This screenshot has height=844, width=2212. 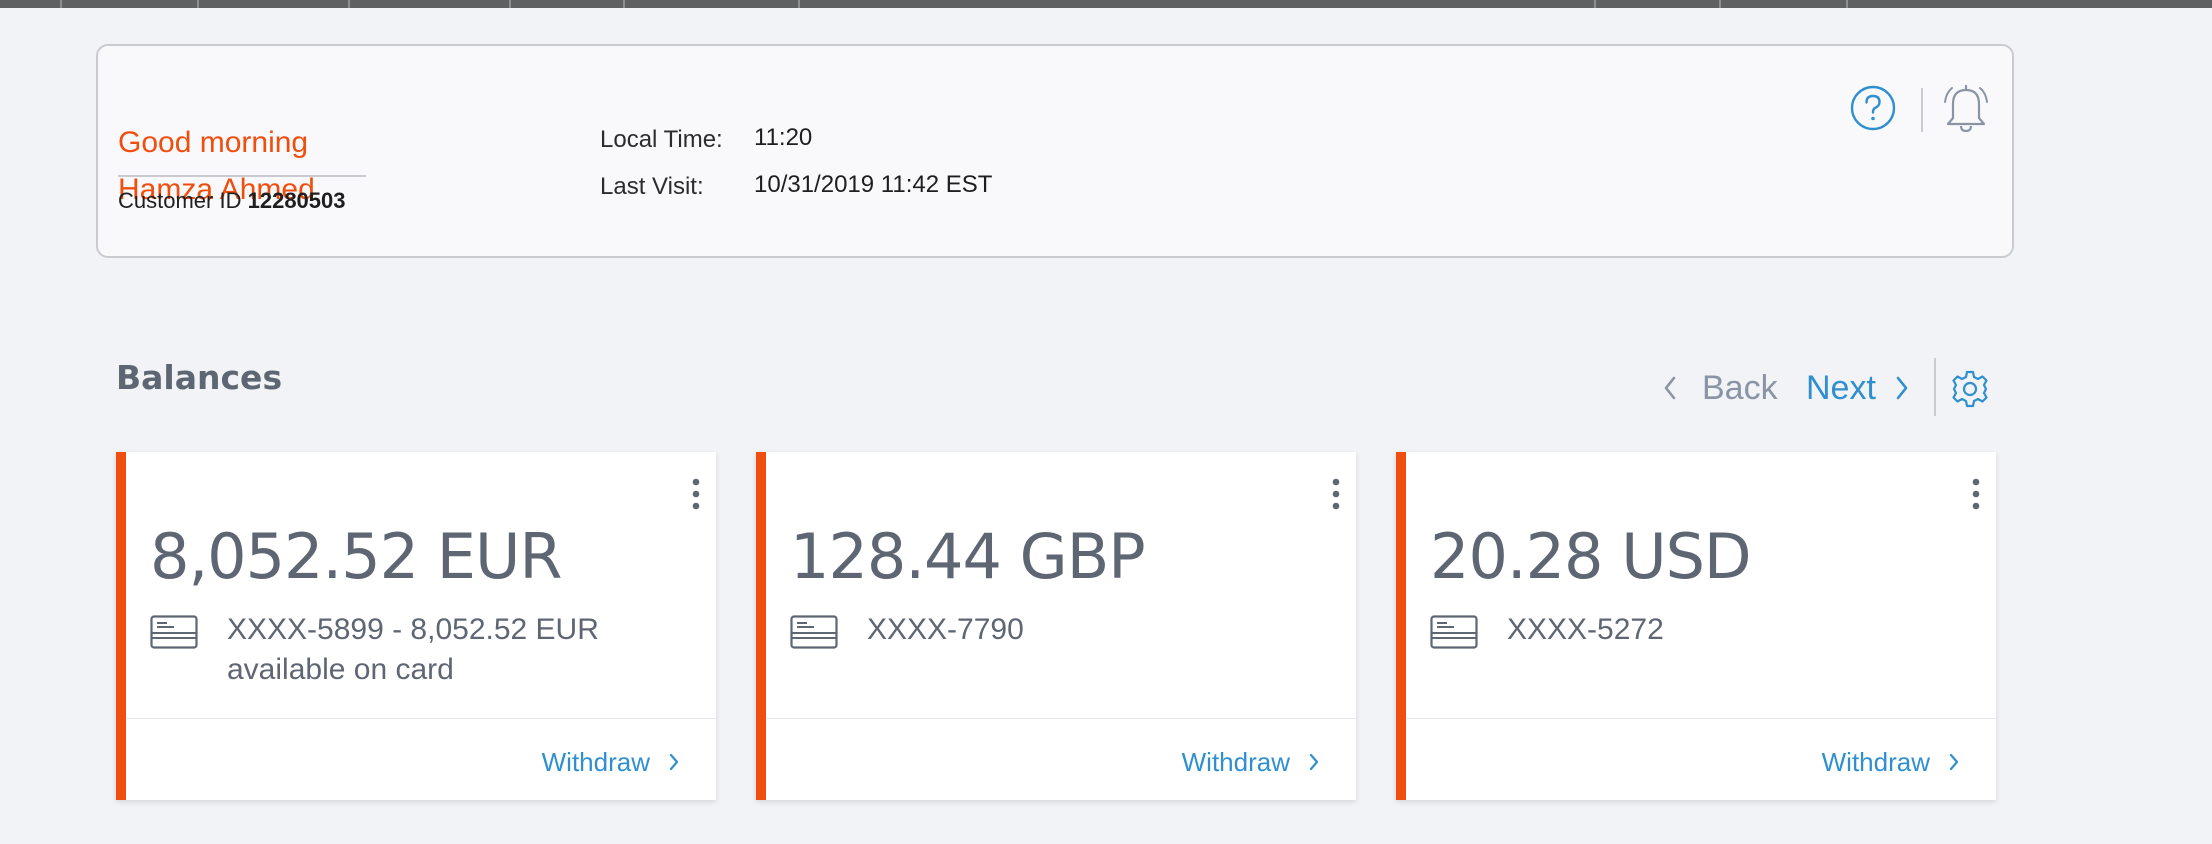 I want to click on account-info: XXXX-5272, so click(x=1585, y=629).